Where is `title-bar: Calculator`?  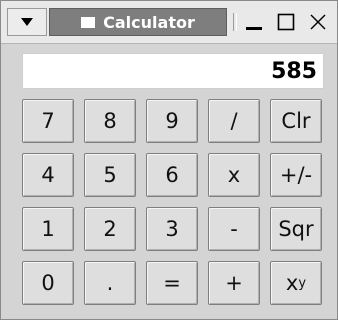 title-bar: Calculator is located at coordinates (169, 22).